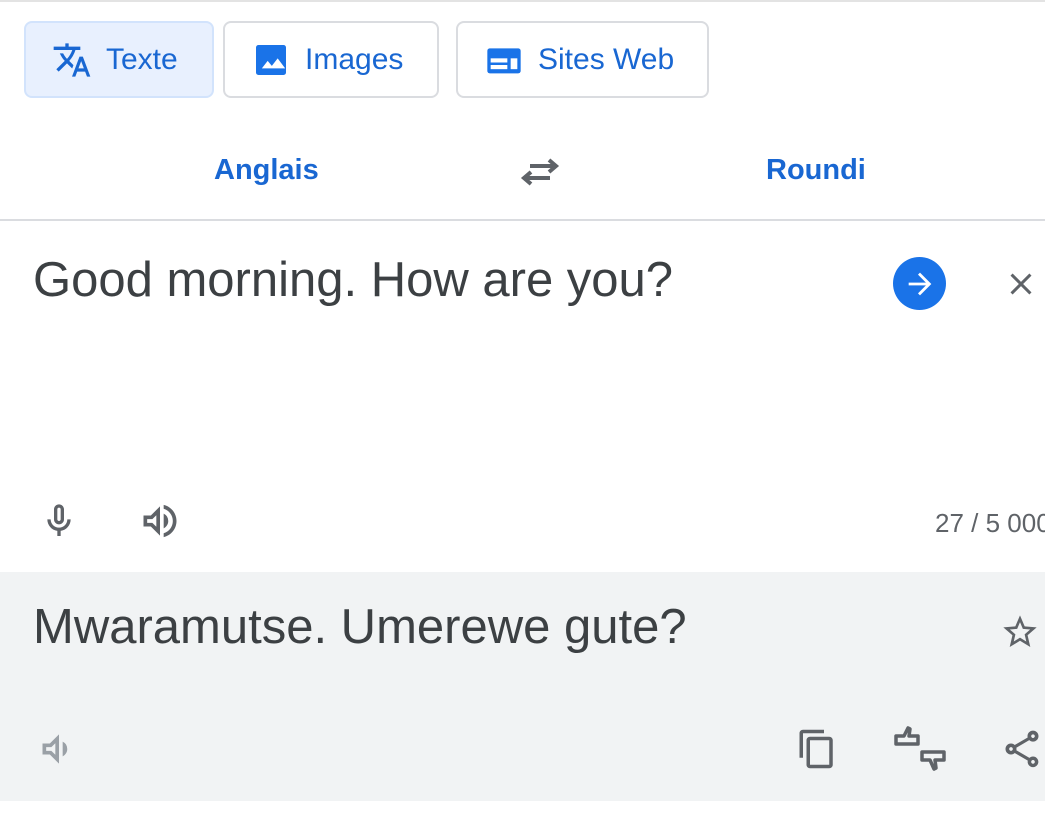 Image resolution: width=1045 pixels, height=815 pixels. I want to click on share-icon, so click(1021, 749).